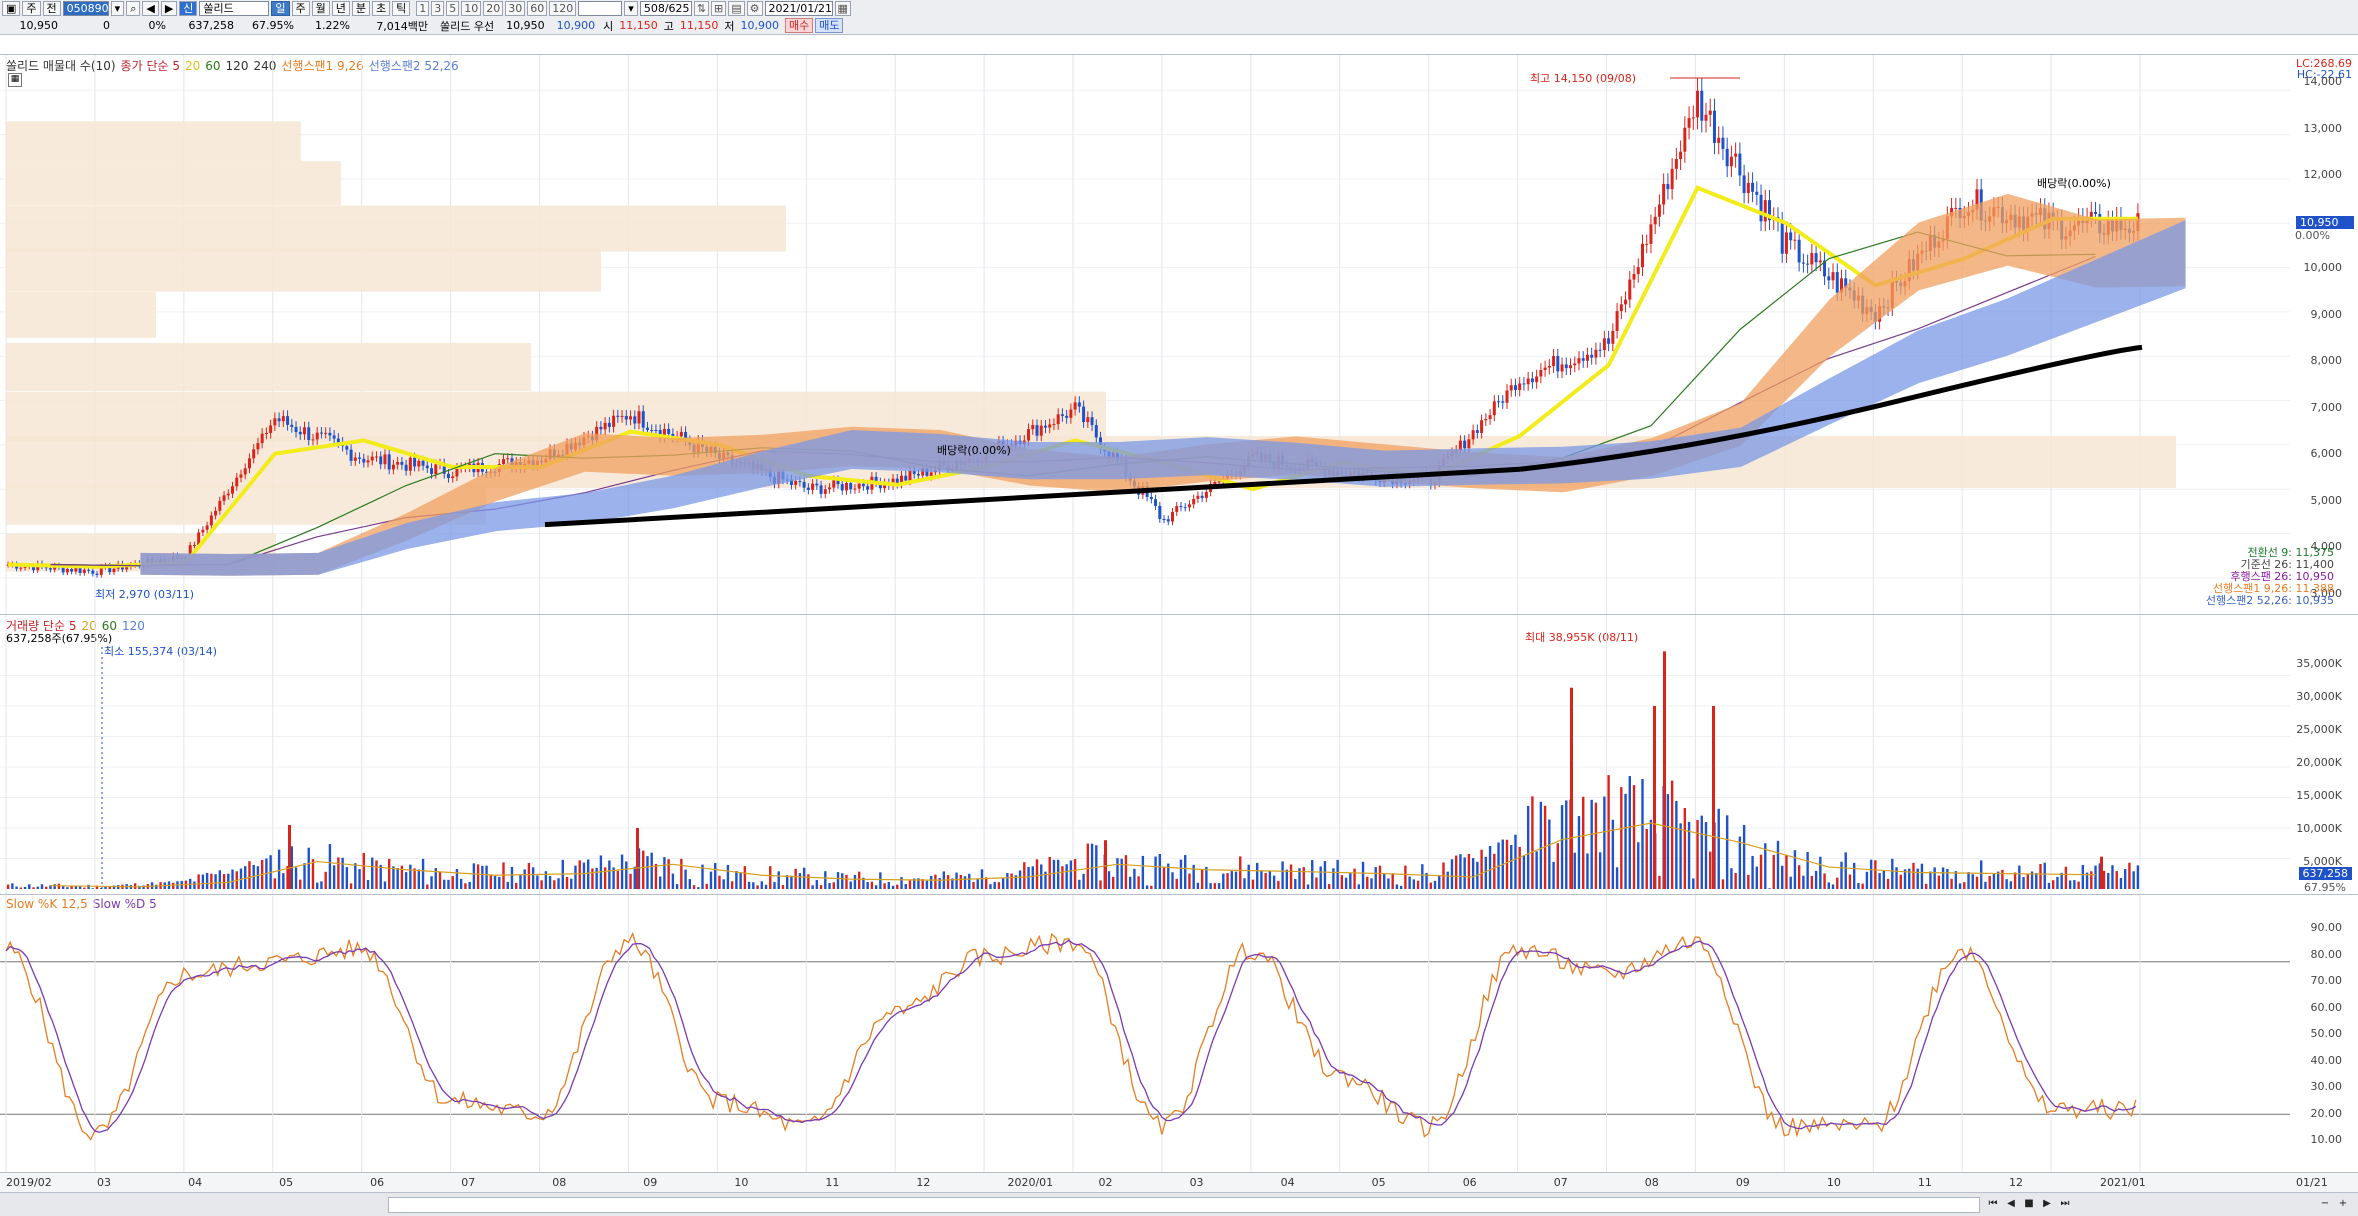  Describe the element at coordinates (381, 8) in the screenshot. I see `period-tab-4: 초` at that location.